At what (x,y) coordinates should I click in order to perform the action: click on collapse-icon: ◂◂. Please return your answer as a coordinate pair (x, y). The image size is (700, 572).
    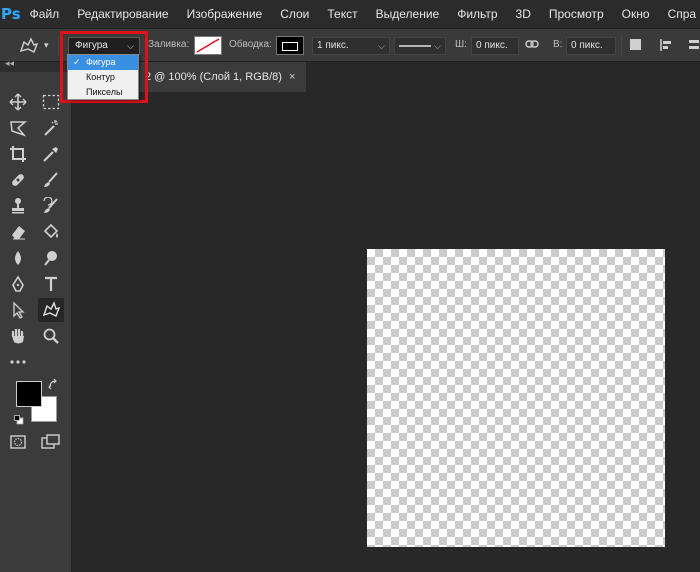
    Looking at the image, I should click on (9, 64).